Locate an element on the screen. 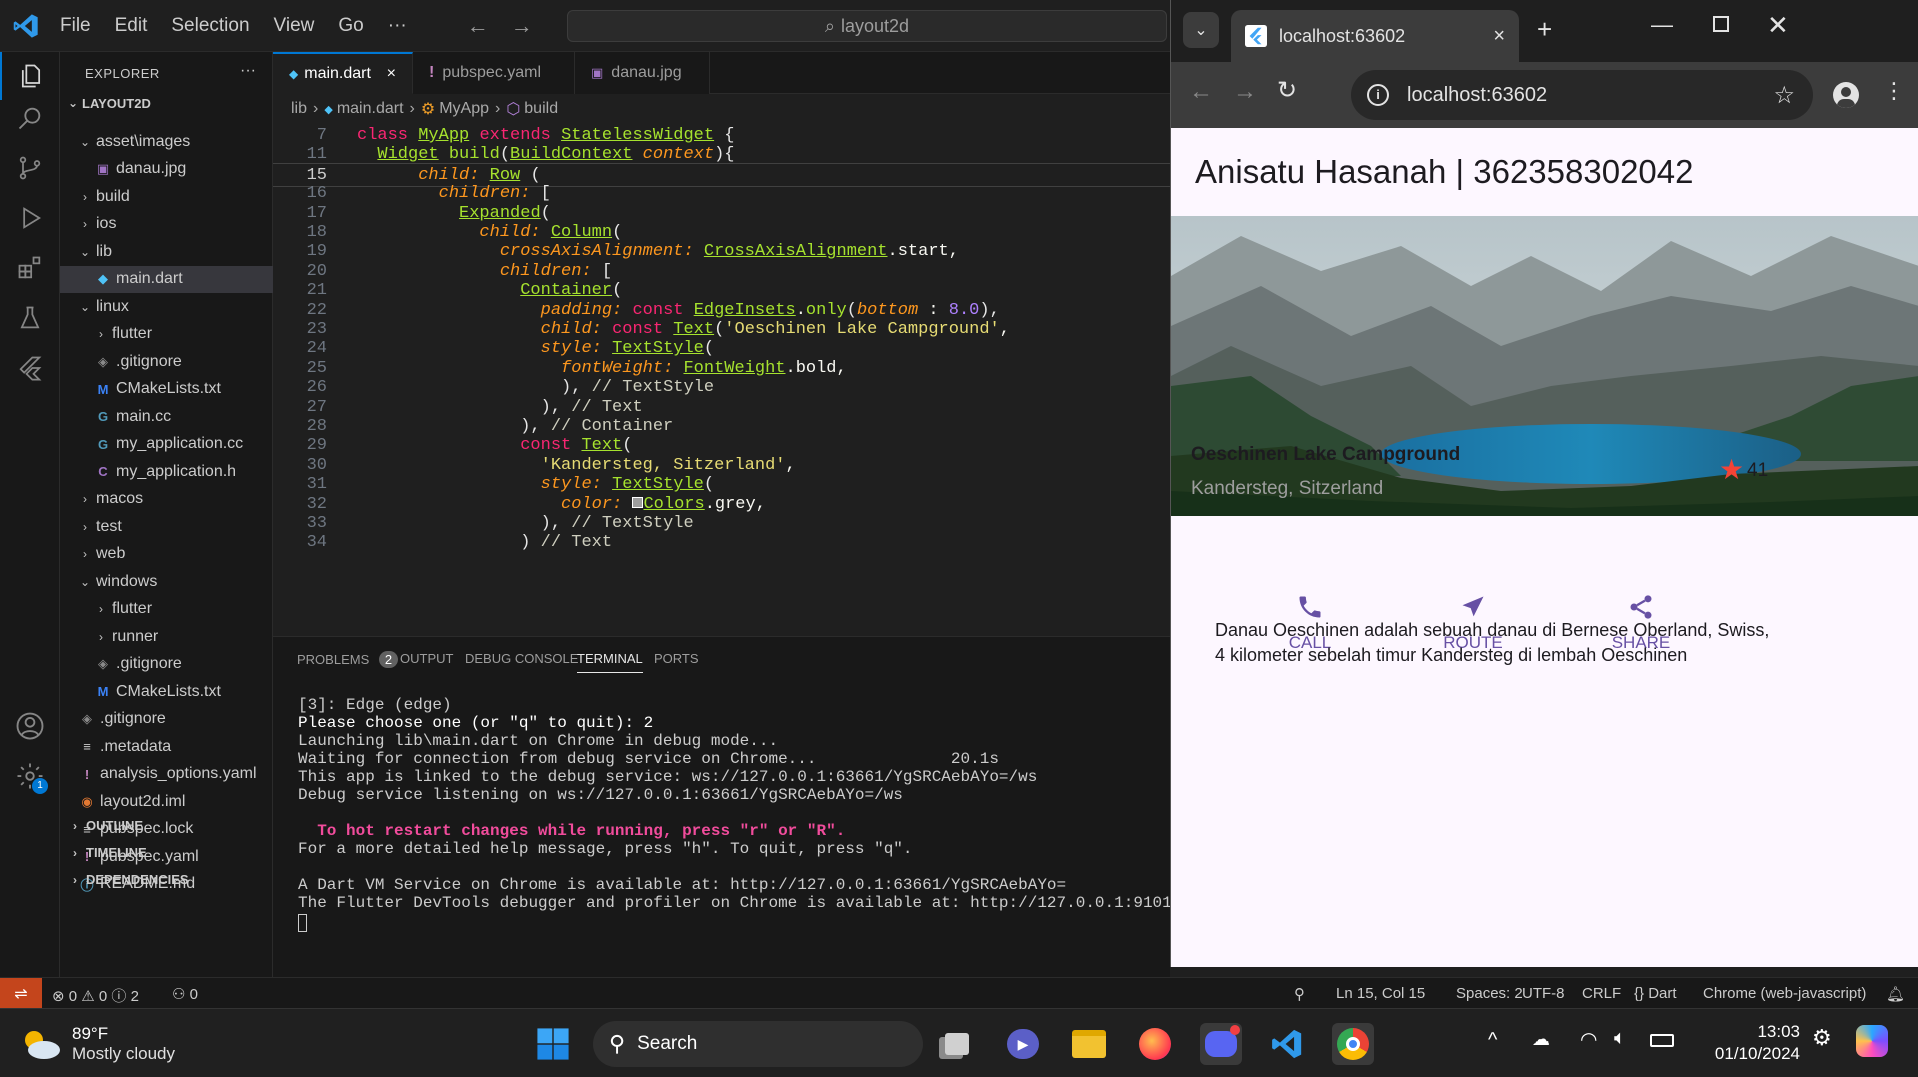 The width and height of the screenshot is (1918, 1077). forward-arrow-icon: → is located at coordinates (522, 26).